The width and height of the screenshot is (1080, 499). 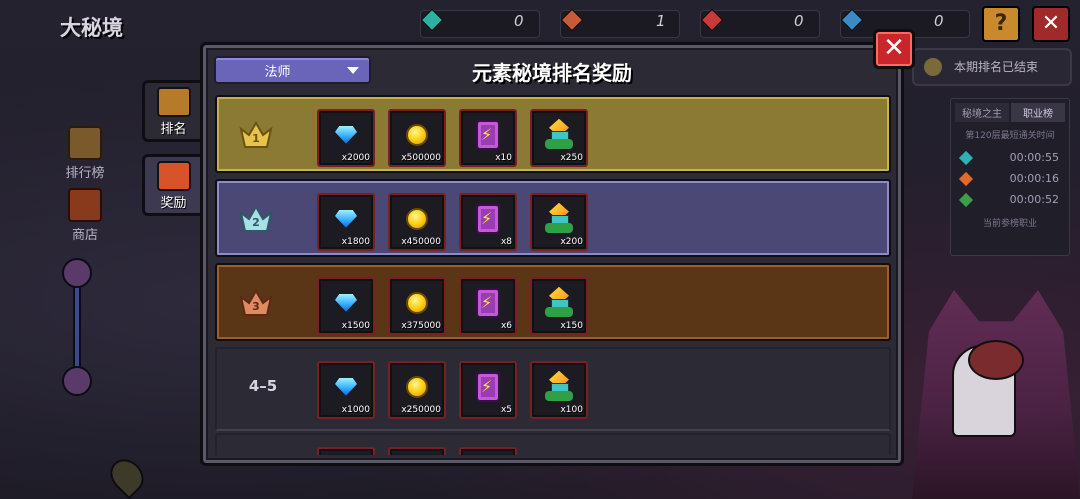 I want to click on reward-item: x8, so click(x=488, y=222).